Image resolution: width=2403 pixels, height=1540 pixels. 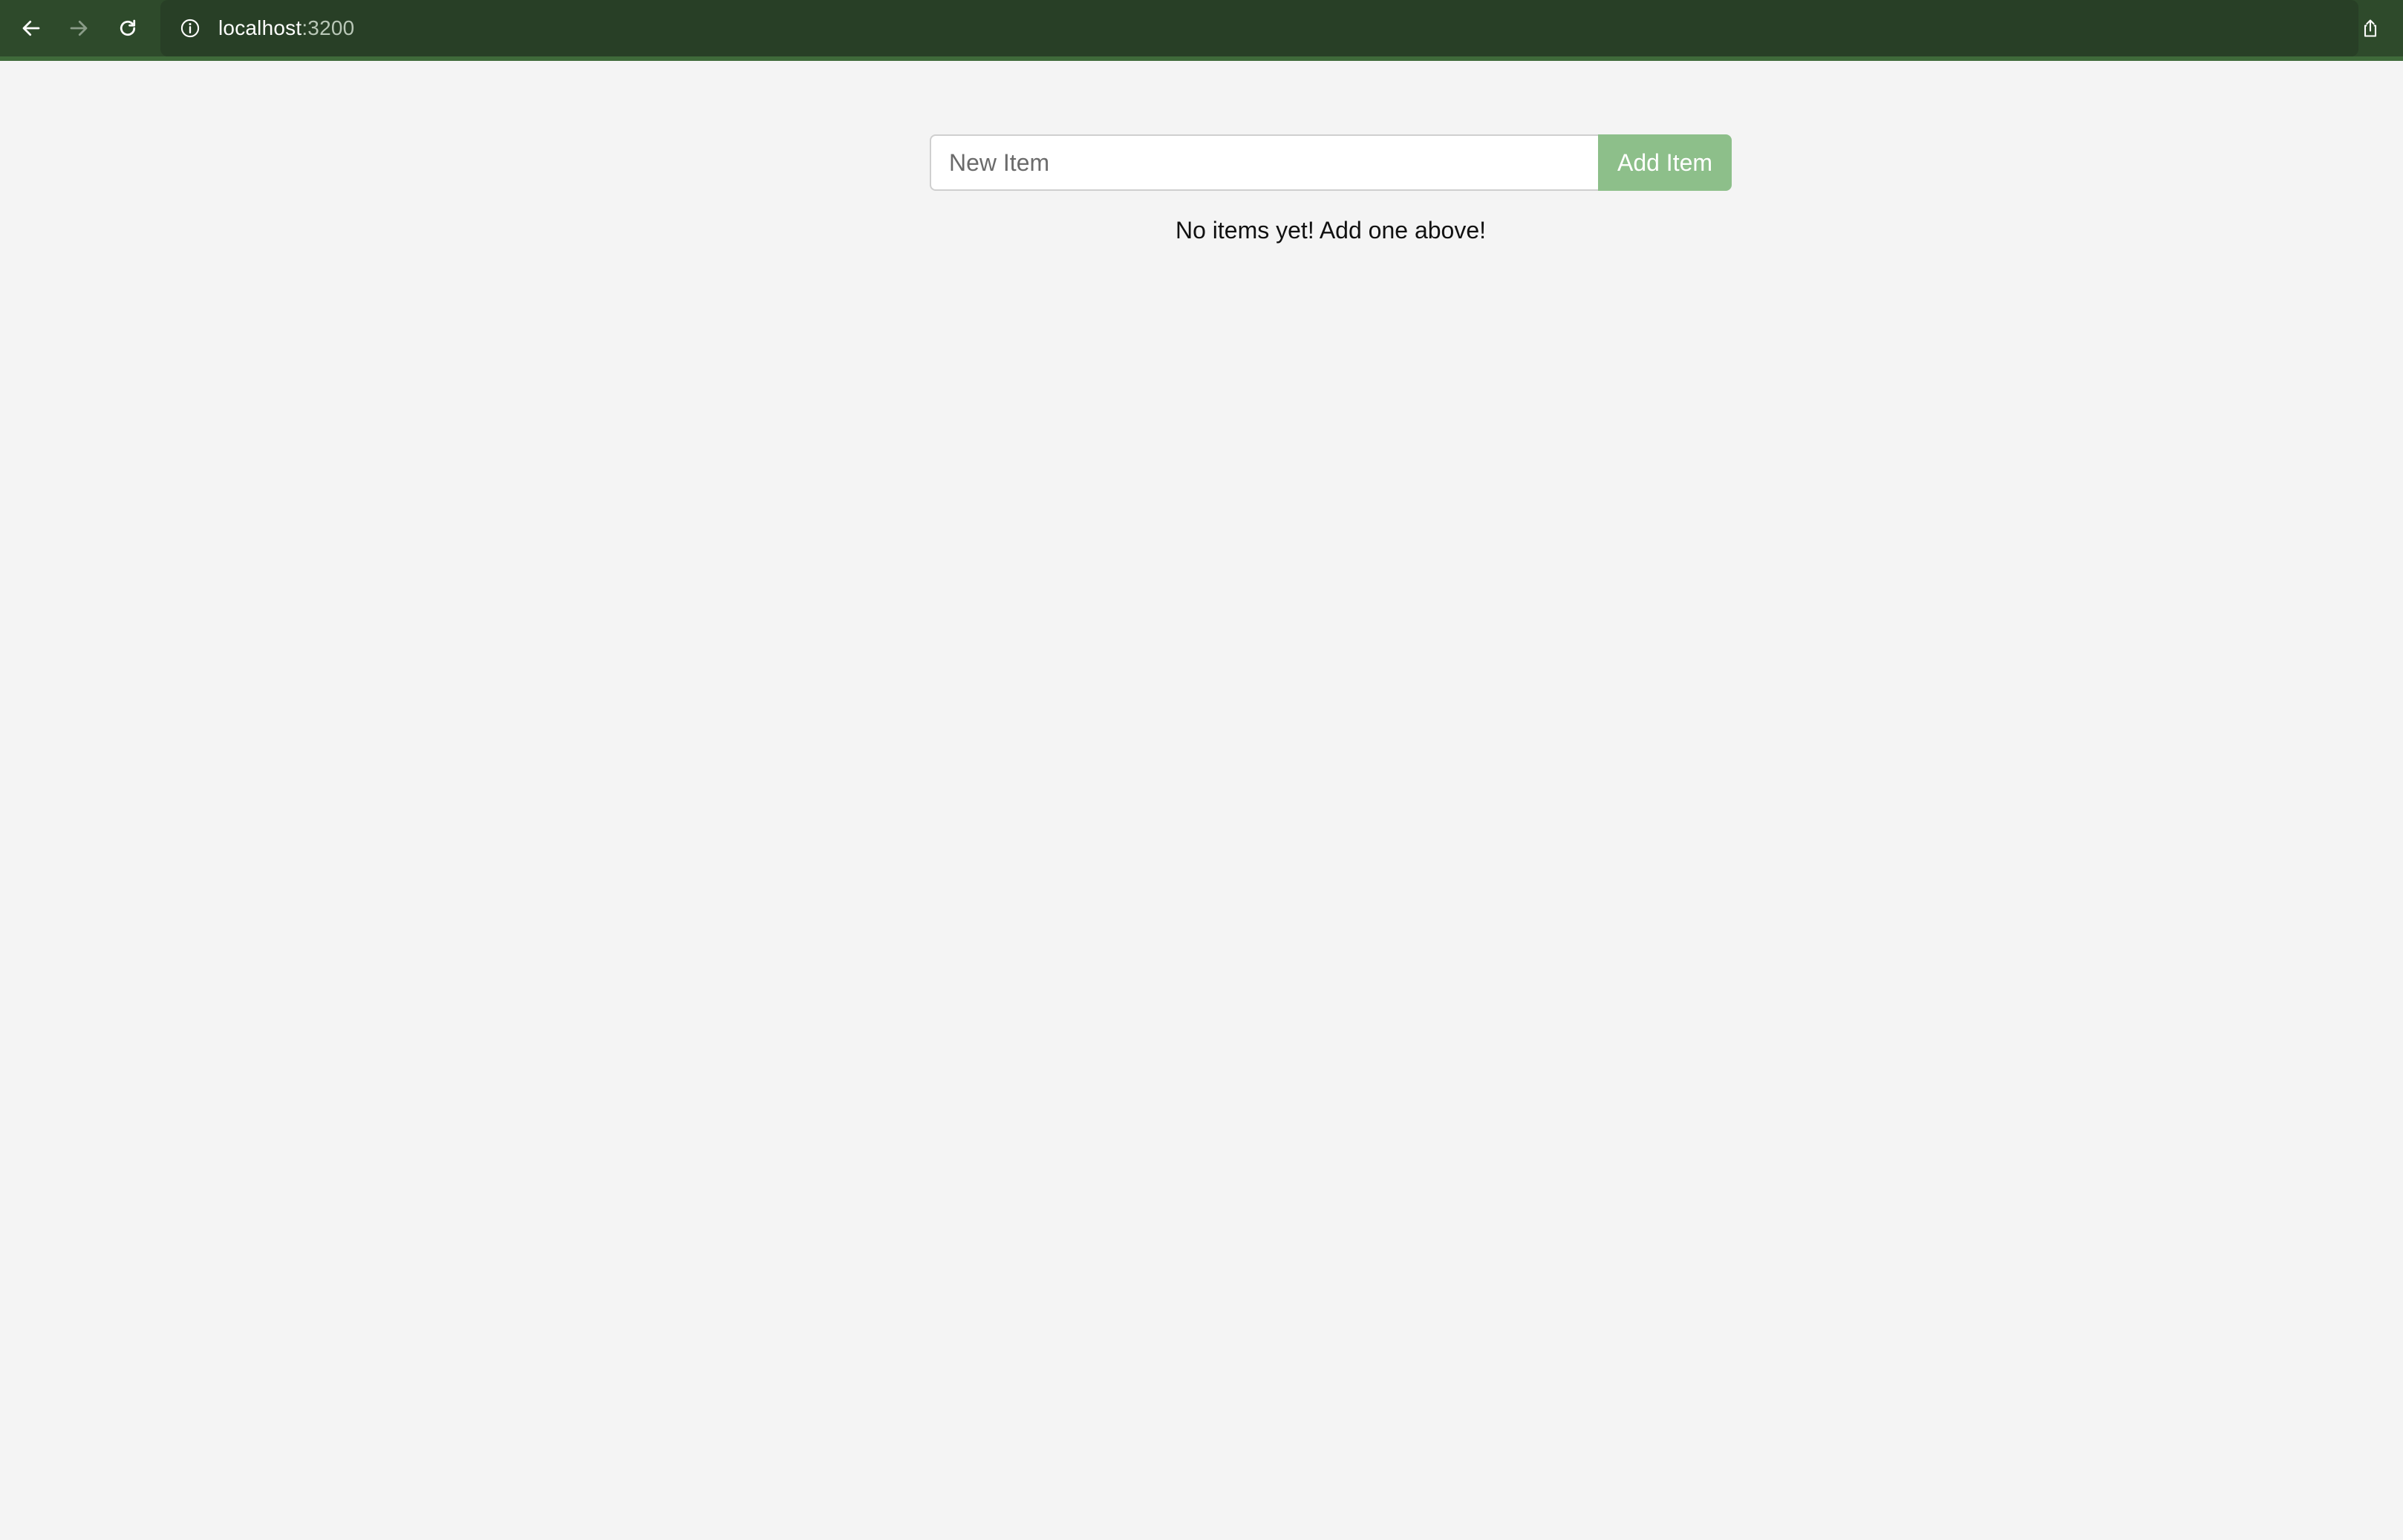 What do you see at coordinates (260, 27) in the screenshot?
I see `url-host: localhost` at bounding box center [260, 27].